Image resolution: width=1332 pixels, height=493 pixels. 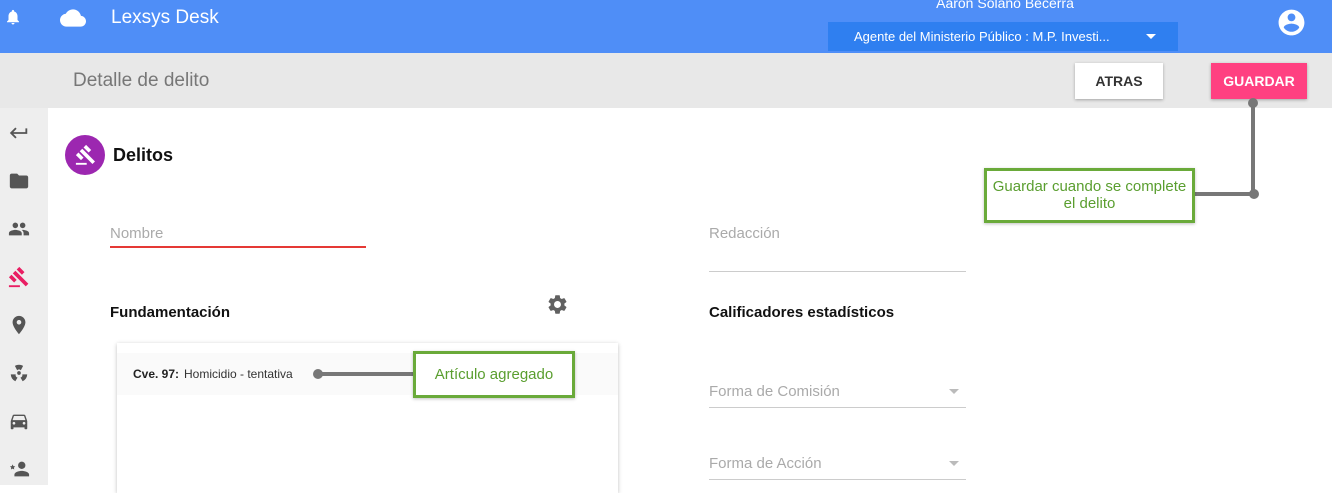 I want to click on page-header: Detalle de delito ATRAS GUARDAR, so click(x=666, y=80).